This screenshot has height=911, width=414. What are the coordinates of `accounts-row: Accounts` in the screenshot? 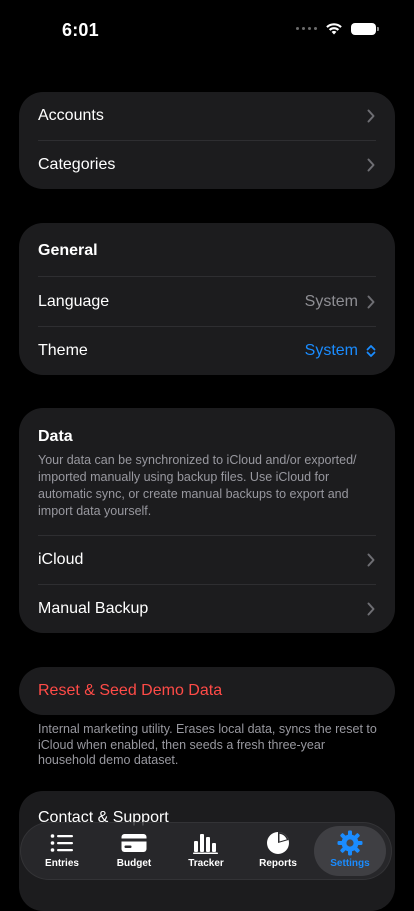 It's located at (207, 116).